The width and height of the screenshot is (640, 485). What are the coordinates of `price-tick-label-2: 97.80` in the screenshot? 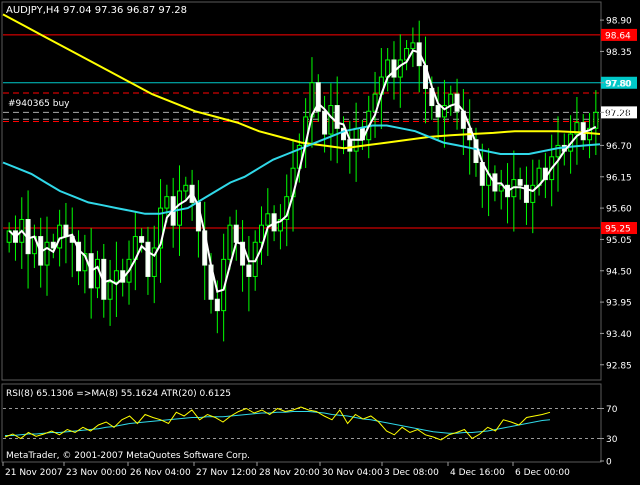 It's located at (619, 84).